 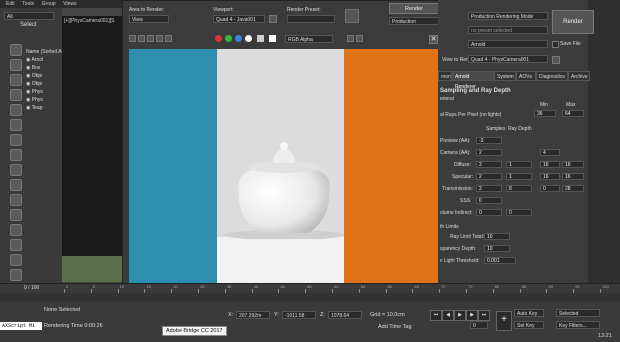 I want to click on render-preset-dropdown, so click(x=311, y=19).